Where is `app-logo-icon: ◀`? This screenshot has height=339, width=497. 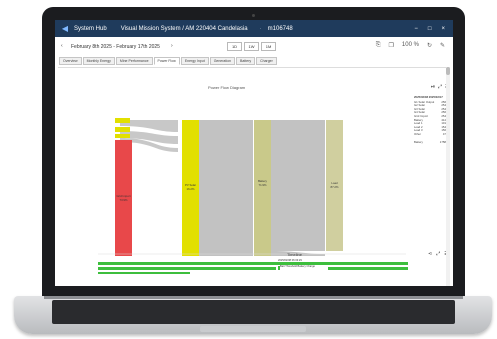
app-logo-icon: ◀ is located at coordinates (65, 28).